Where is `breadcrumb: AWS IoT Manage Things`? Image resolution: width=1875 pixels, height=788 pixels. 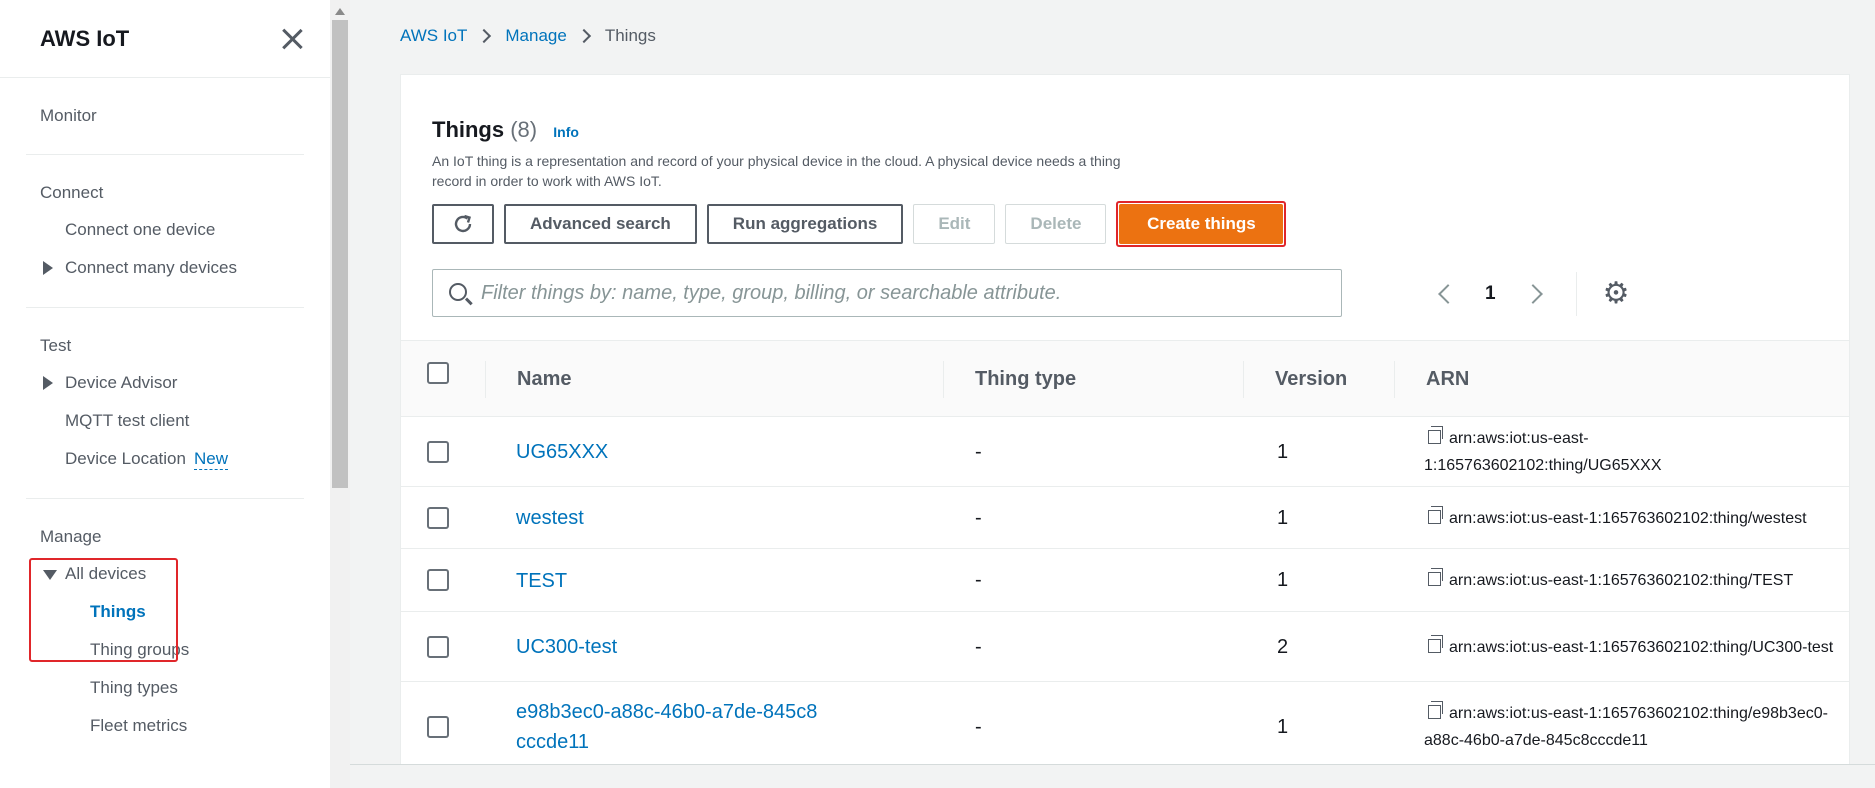
breadcrumb: AWS IoT Manage Things is located at coordinates (528, 36).